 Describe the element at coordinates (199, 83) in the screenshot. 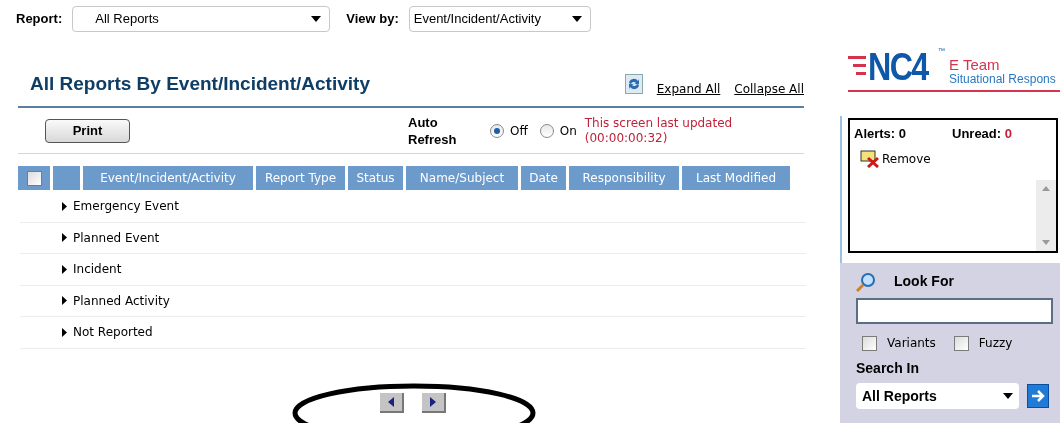

I see `page-title: All Reports By Event/Incident/Activity` at that location.